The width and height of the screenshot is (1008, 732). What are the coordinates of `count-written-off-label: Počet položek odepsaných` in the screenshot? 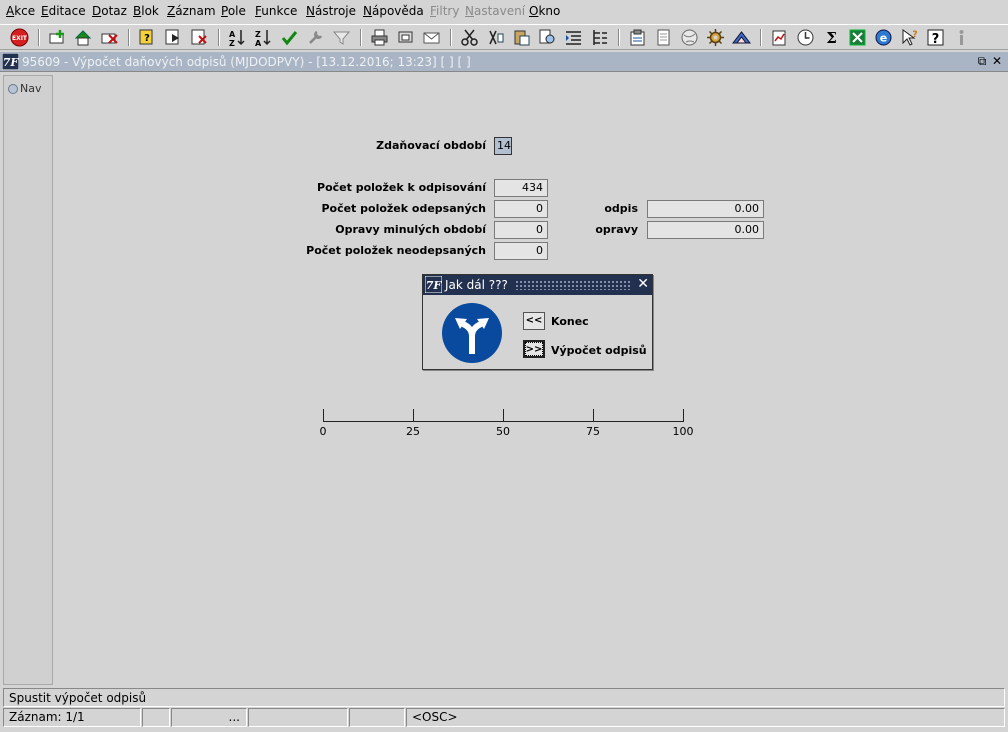 It's located at (403, 208).